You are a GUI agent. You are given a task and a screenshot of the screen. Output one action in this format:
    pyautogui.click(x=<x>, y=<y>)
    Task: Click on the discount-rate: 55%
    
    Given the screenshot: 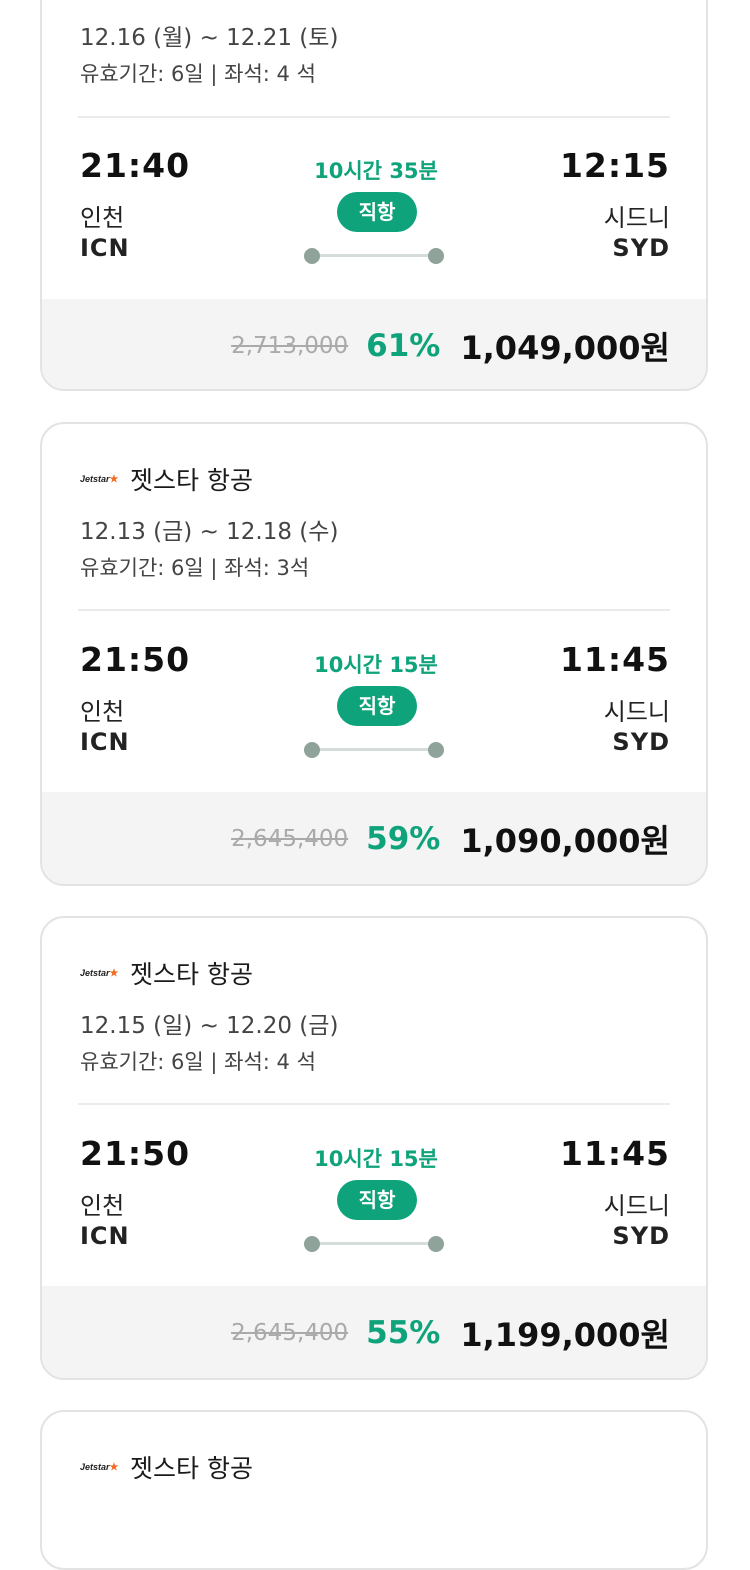 What is the action you would take?
    pyautogui.click(x=403, y=1333)
    